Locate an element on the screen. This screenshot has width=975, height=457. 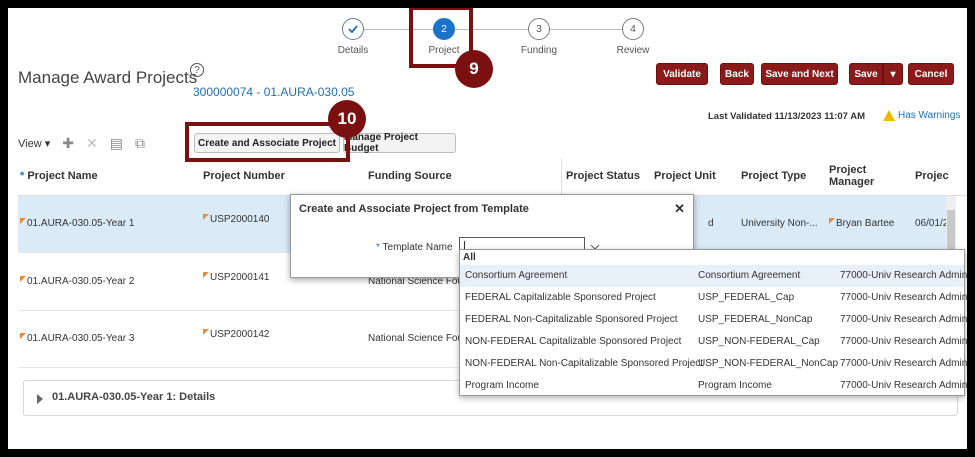
warnings-link: Has Warnings is located at coordinates (921, 115).